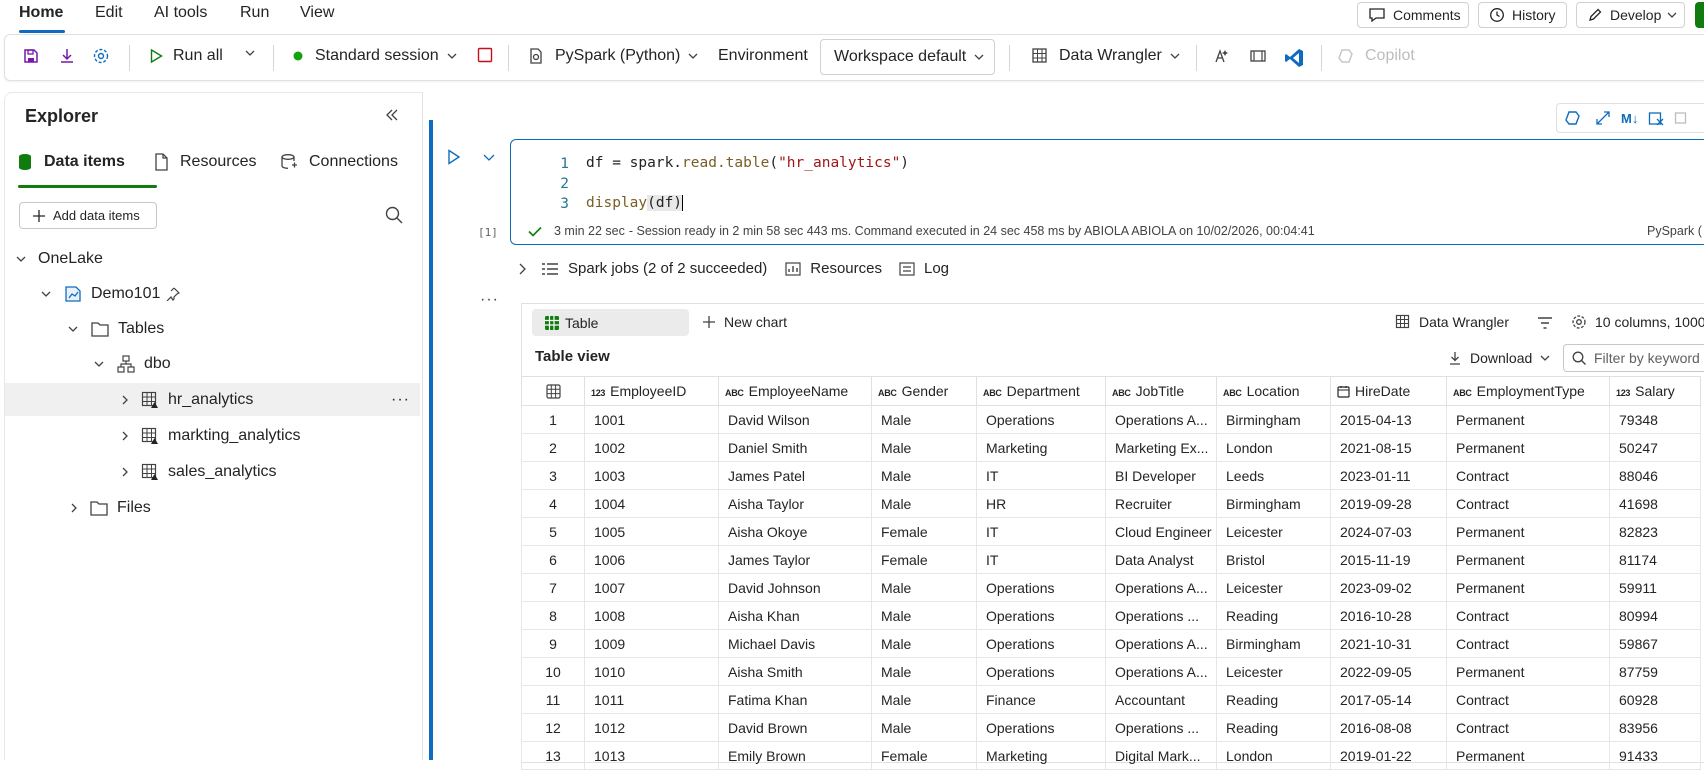 The width and height of the screenshot is (1704, 770). Describe the element at coordinates (1655, 727) in the screenshot. I see `table-cell: 83956` at that location.